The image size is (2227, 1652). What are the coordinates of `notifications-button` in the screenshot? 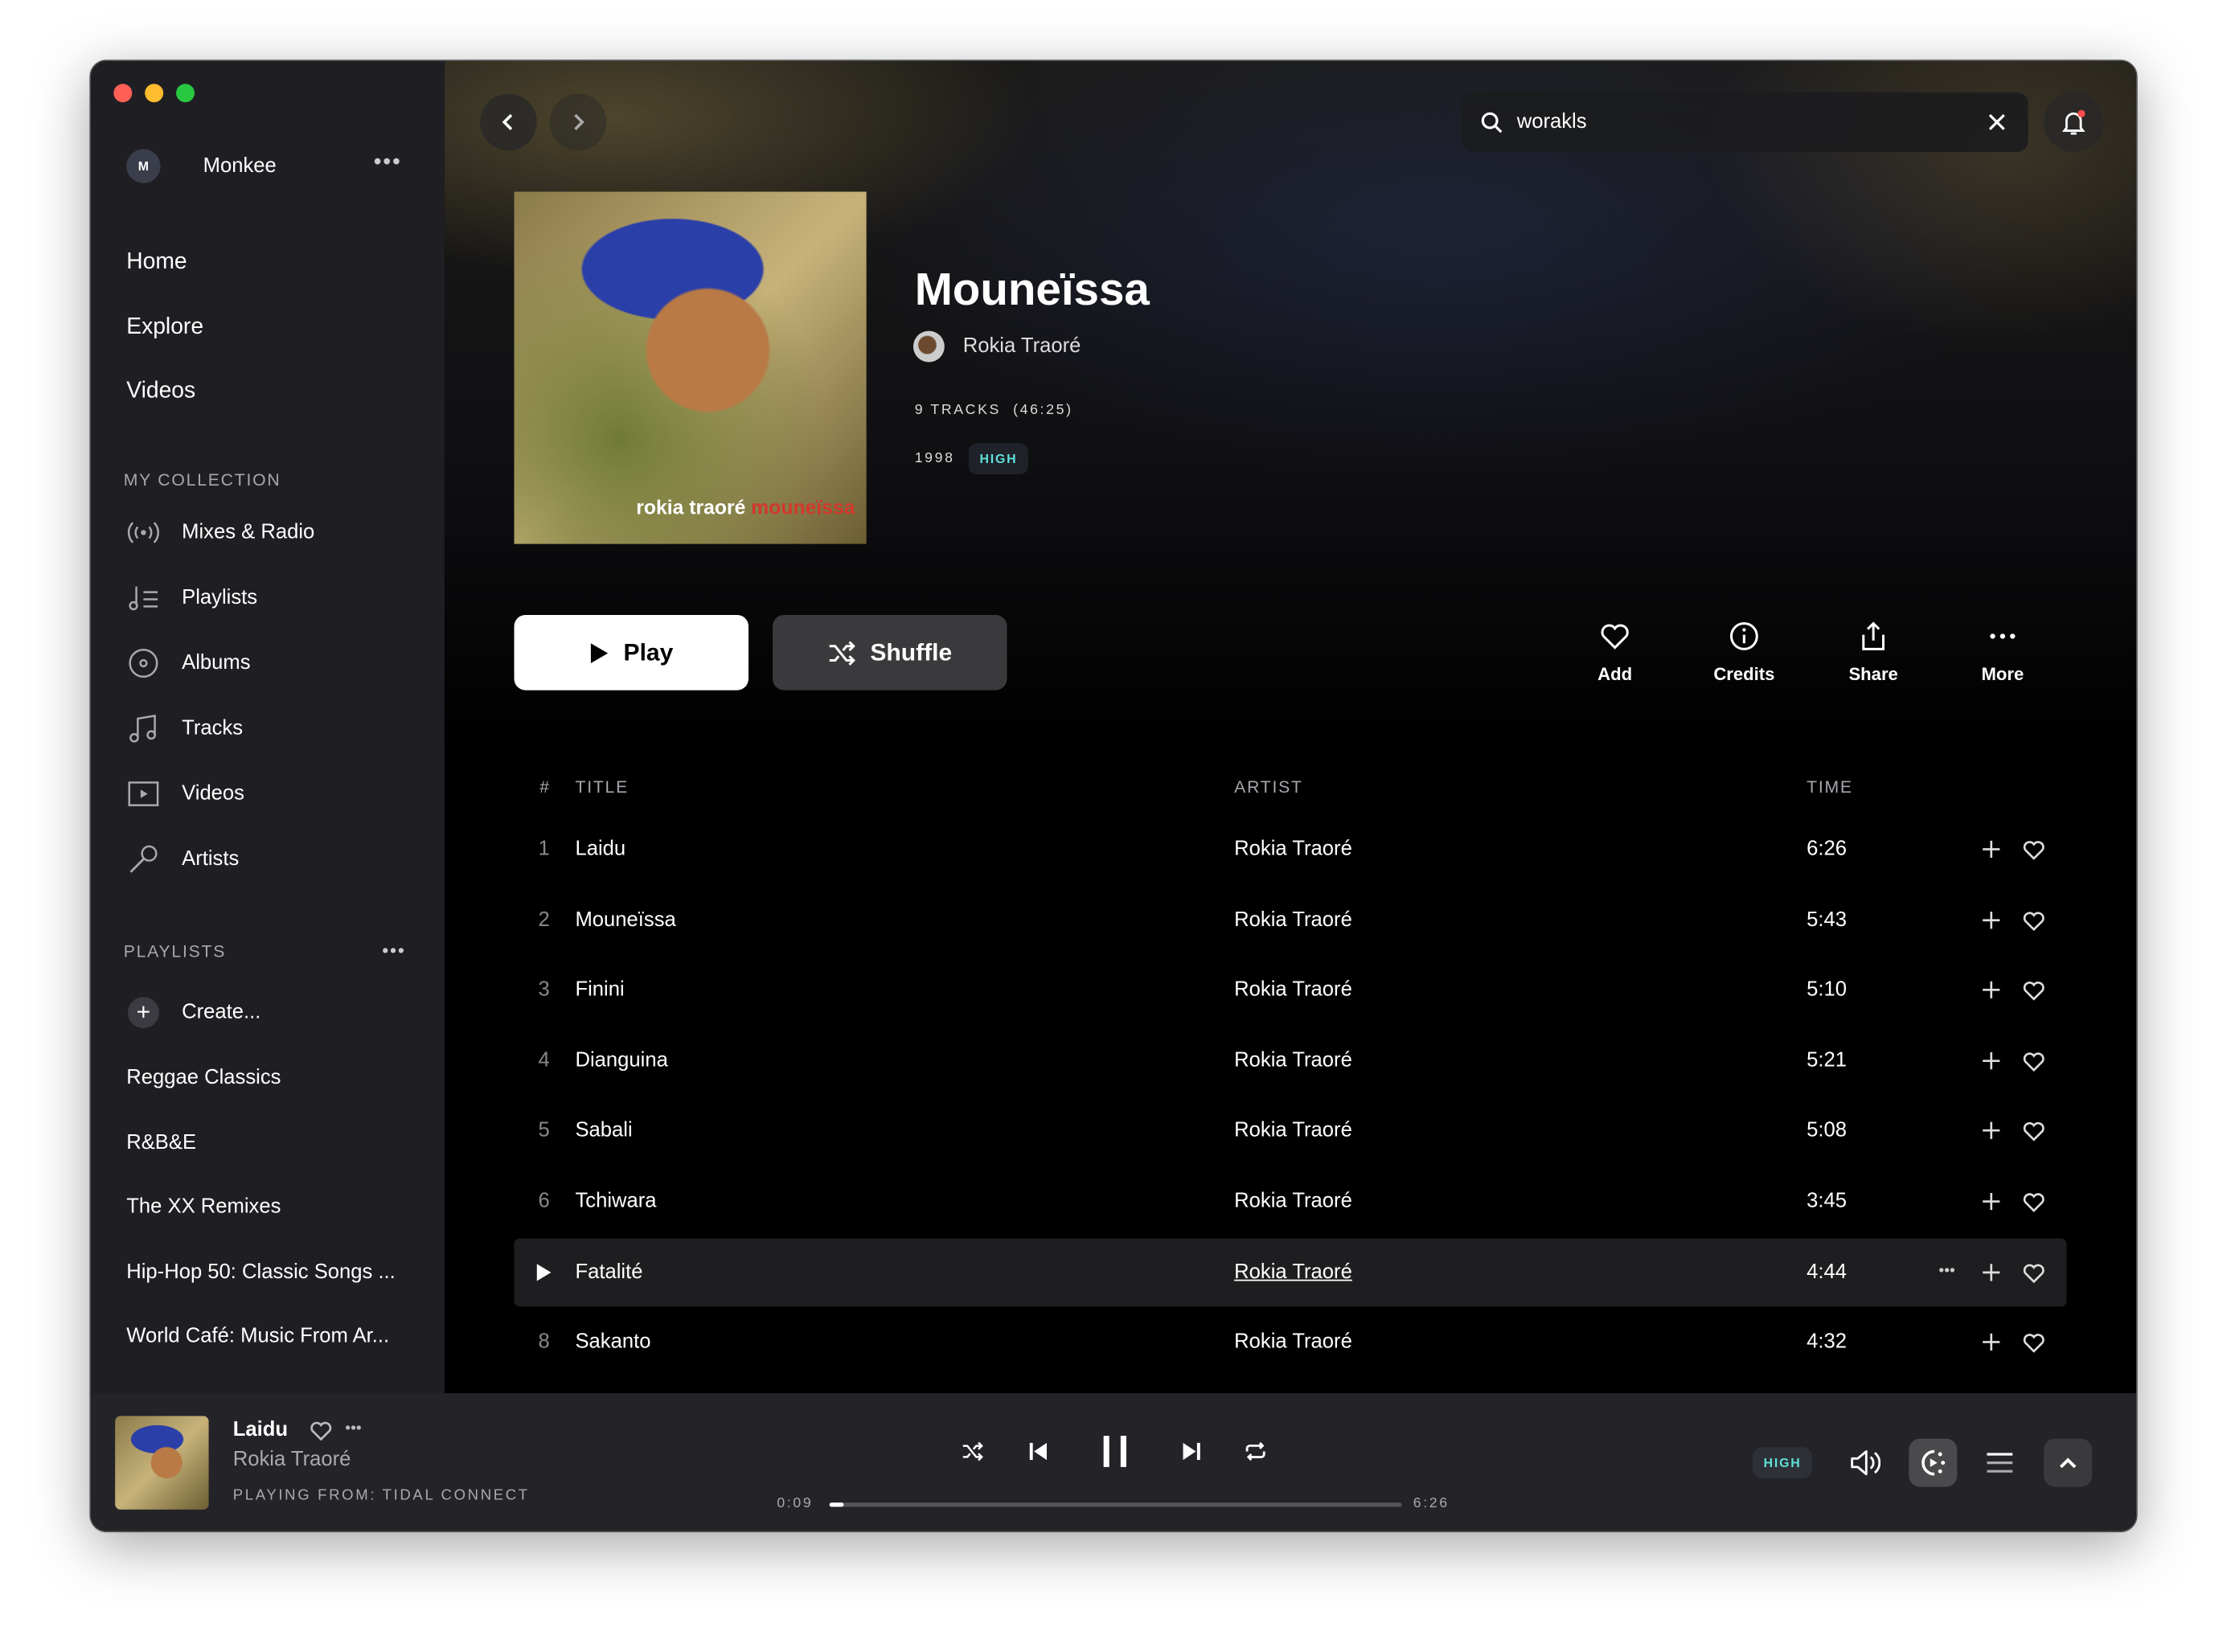 It's located at (2074, 122).